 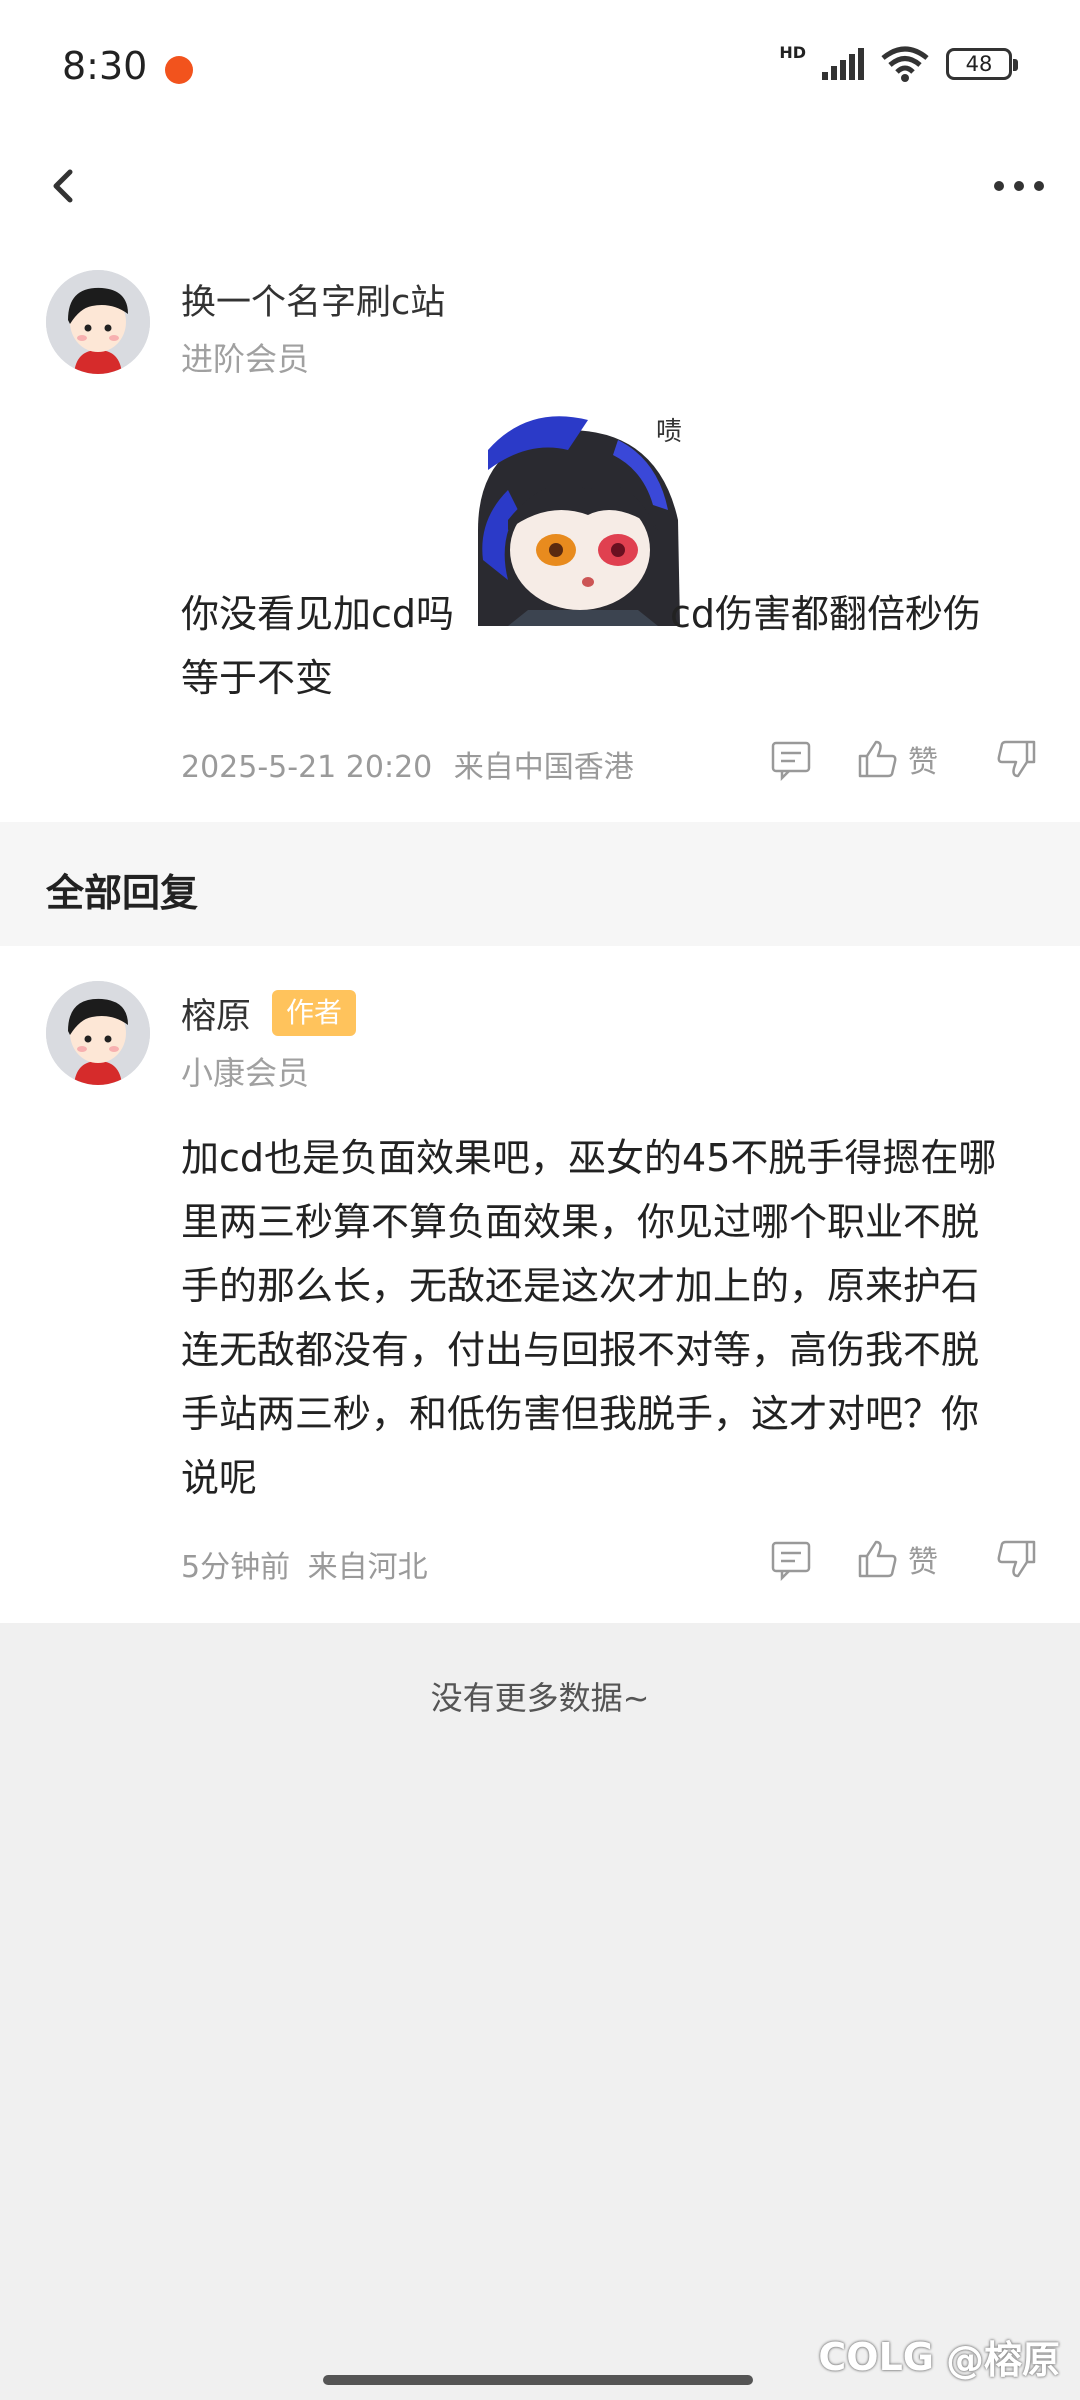 What do you see at coordinates (979, 64) in the screenshot?
I see `battery-level: 48` at bounding box center [979, 64].